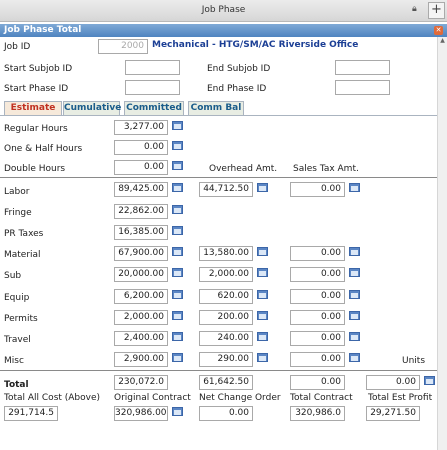 The width and height of the screenshot is (447, 450). I want to click on job-description: Mechanical - HTG/SM/AC Riverside Office, so click(255, 45).